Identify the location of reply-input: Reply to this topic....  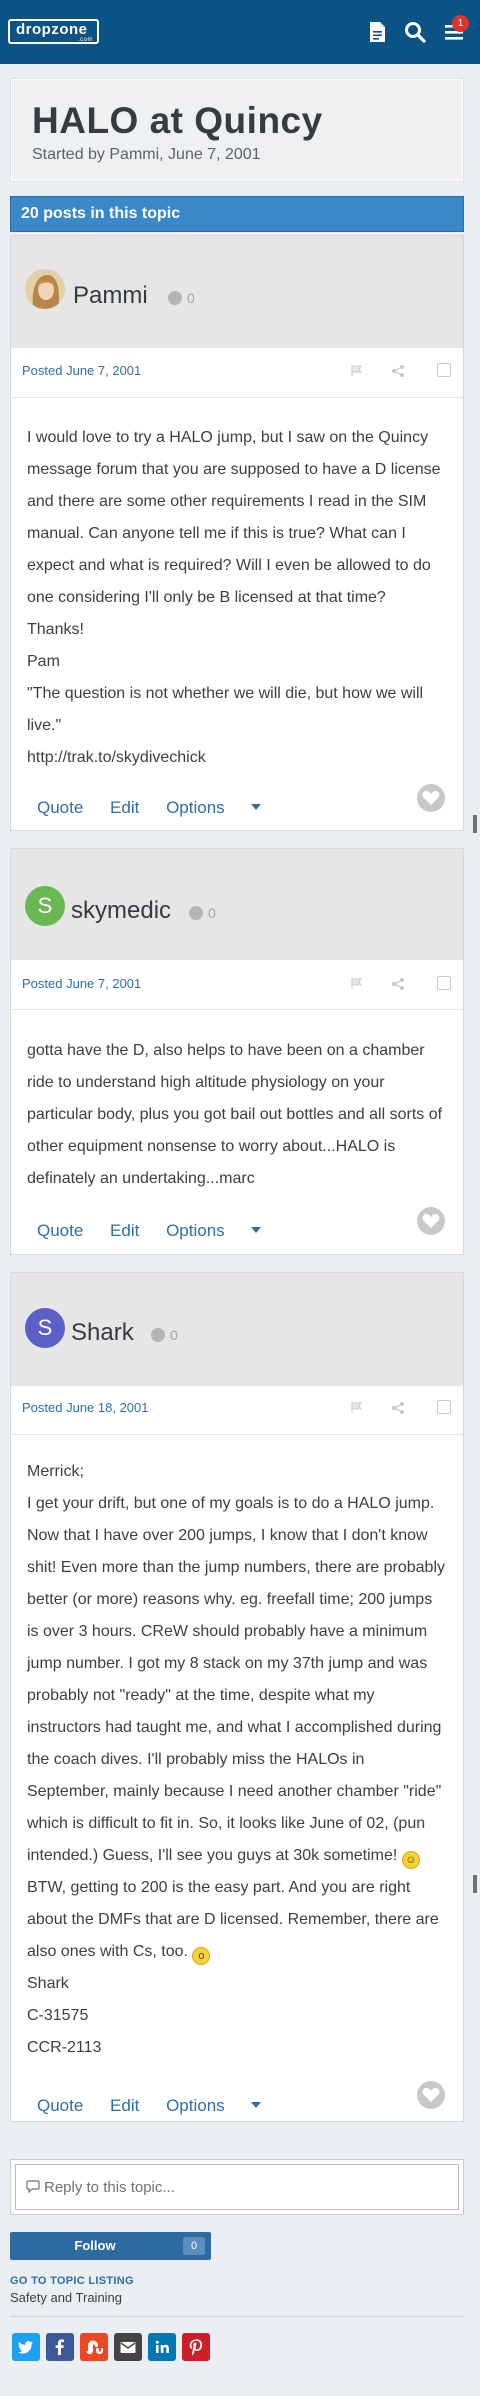
(237, 2187).